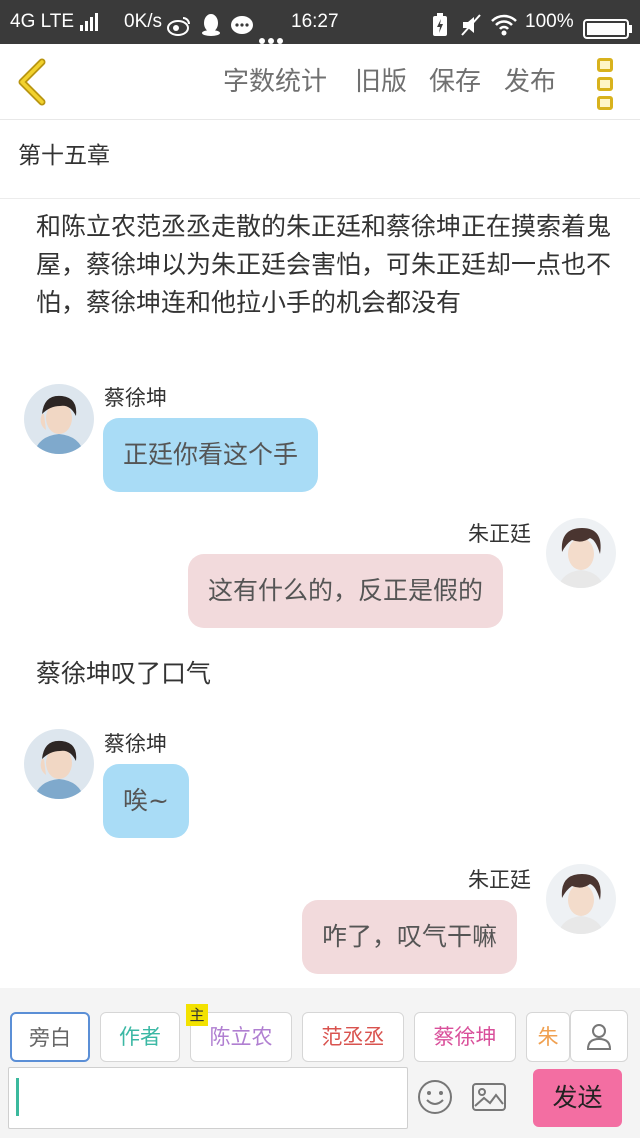 Image resolution: width=640 pixels, height=1138 pixels. Describe the element at coordinates (455, 82) in the screenshot. I see `save-button: 保存` at that location.